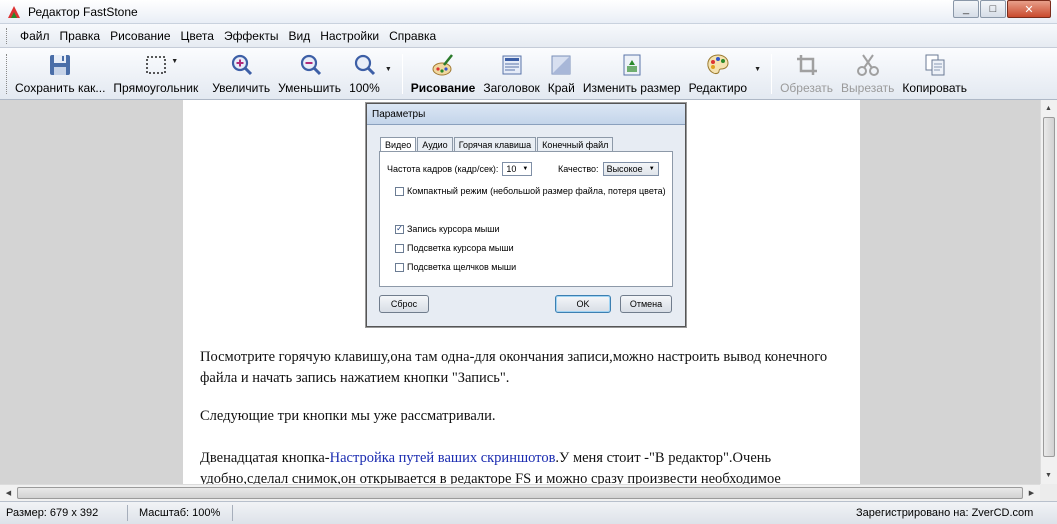 This screenshot has height=524, width=1057. What do you see at coordinates (80, 36) in the screenshot?
I see `menu-edit: Правка` at bounding box center [80, 36].